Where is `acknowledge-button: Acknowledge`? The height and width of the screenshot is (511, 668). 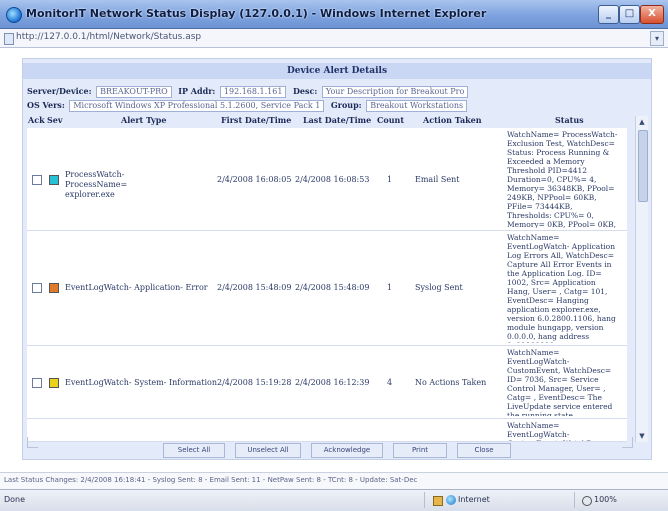
acknowledge-button: Acknowledge is located at coordinates (347, 450).